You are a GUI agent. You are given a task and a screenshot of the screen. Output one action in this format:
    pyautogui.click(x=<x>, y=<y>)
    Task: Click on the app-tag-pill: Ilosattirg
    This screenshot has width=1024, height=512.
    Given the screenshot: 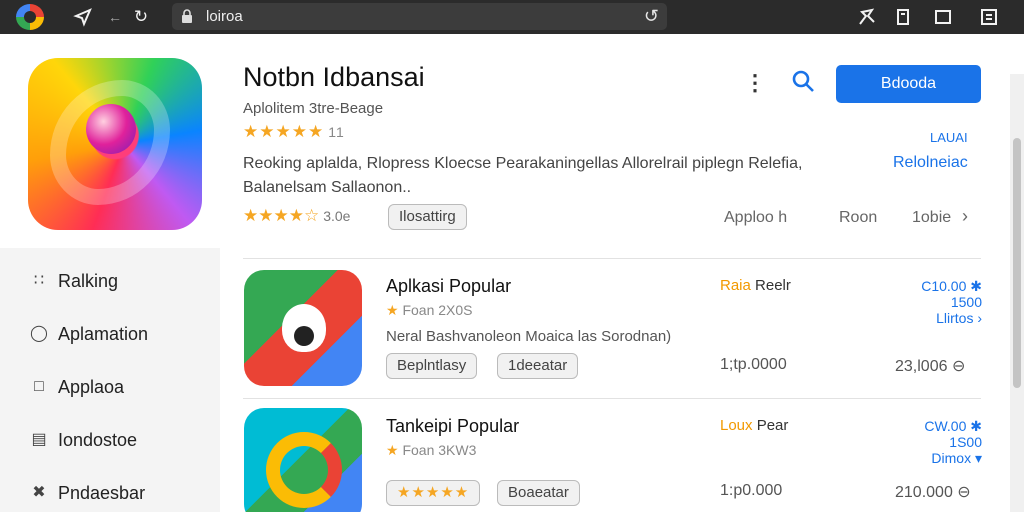 What is the action you would take?
    pyautogui.click(x=427, y=217)
    